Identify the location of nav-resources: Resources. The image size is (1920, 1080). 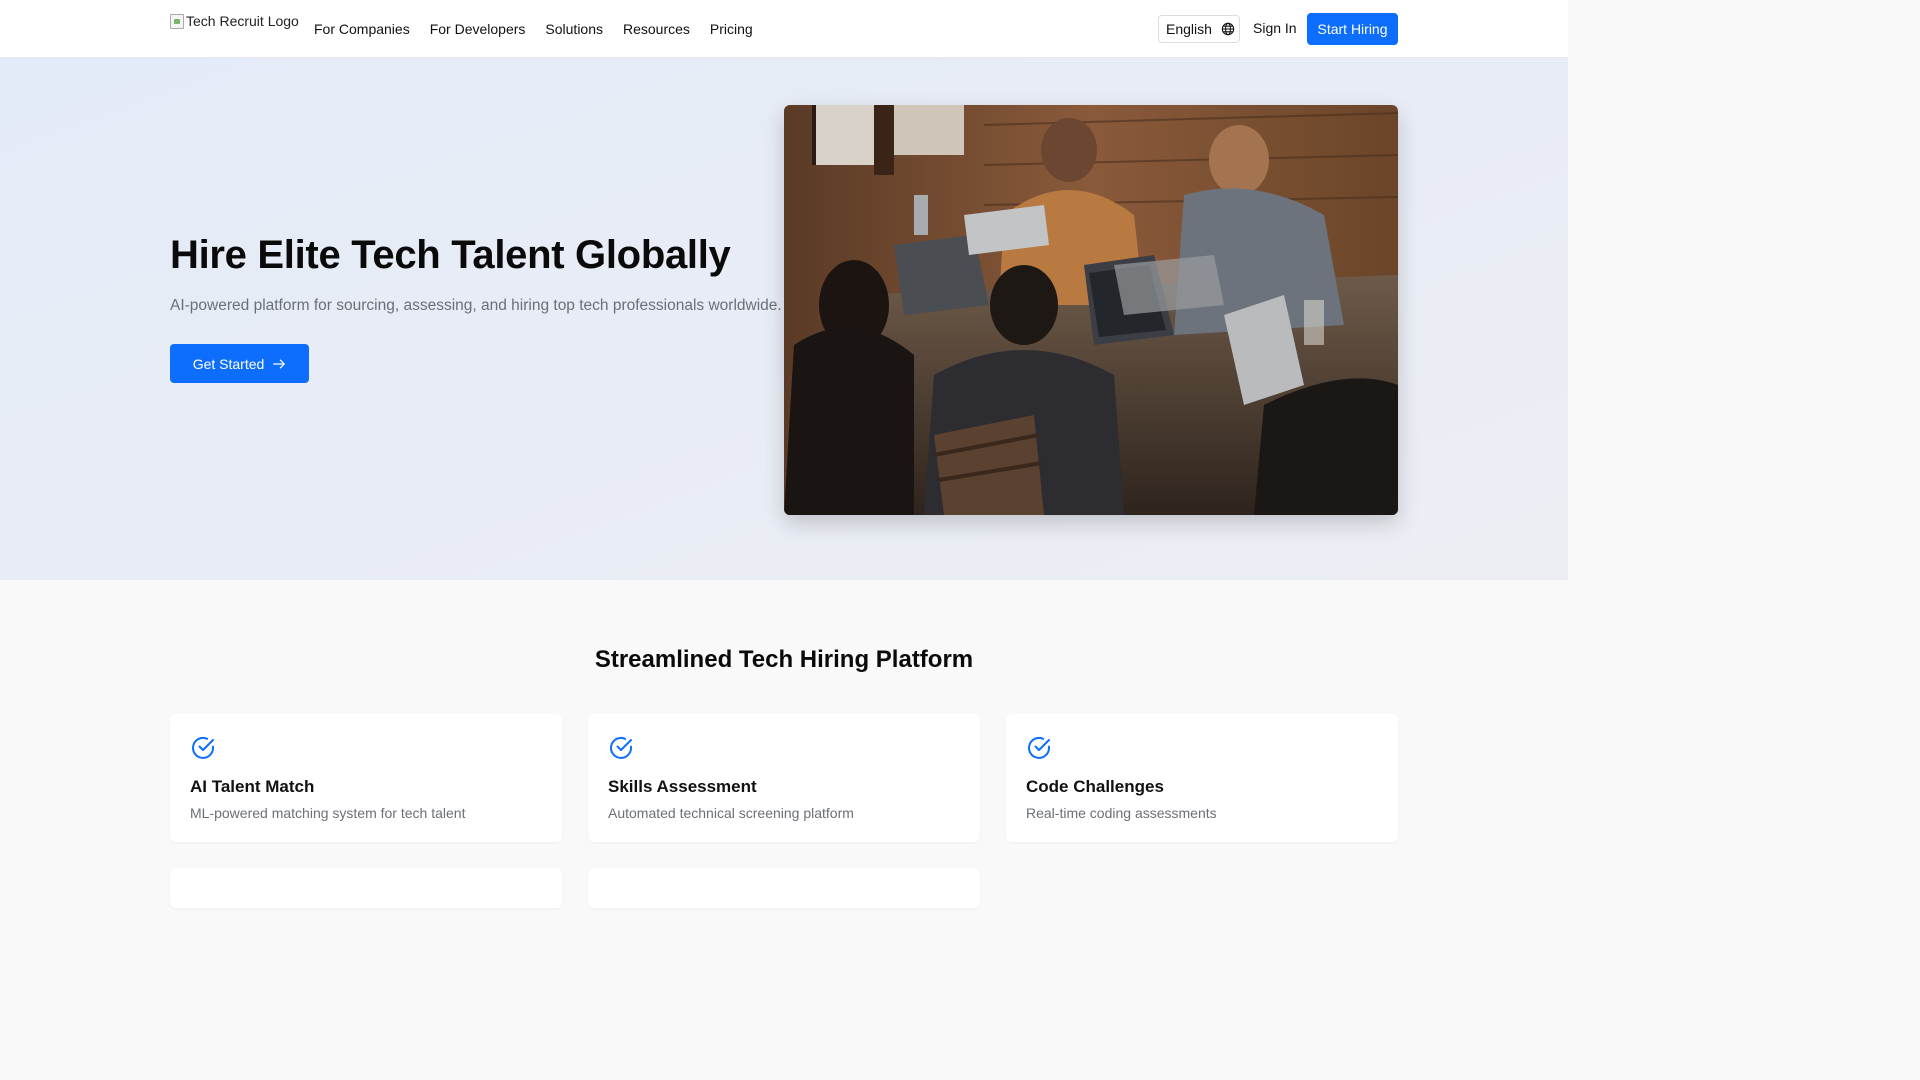
(656, 29).